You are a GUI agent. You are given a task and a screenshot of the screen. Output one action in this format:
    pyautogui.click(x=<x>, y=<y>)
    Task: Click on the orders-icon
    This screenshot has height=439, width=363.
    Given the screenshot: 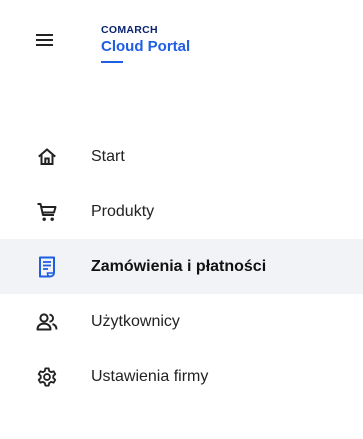 What is the action you would take?
    pyautogui.click(x=47, y=267)
    